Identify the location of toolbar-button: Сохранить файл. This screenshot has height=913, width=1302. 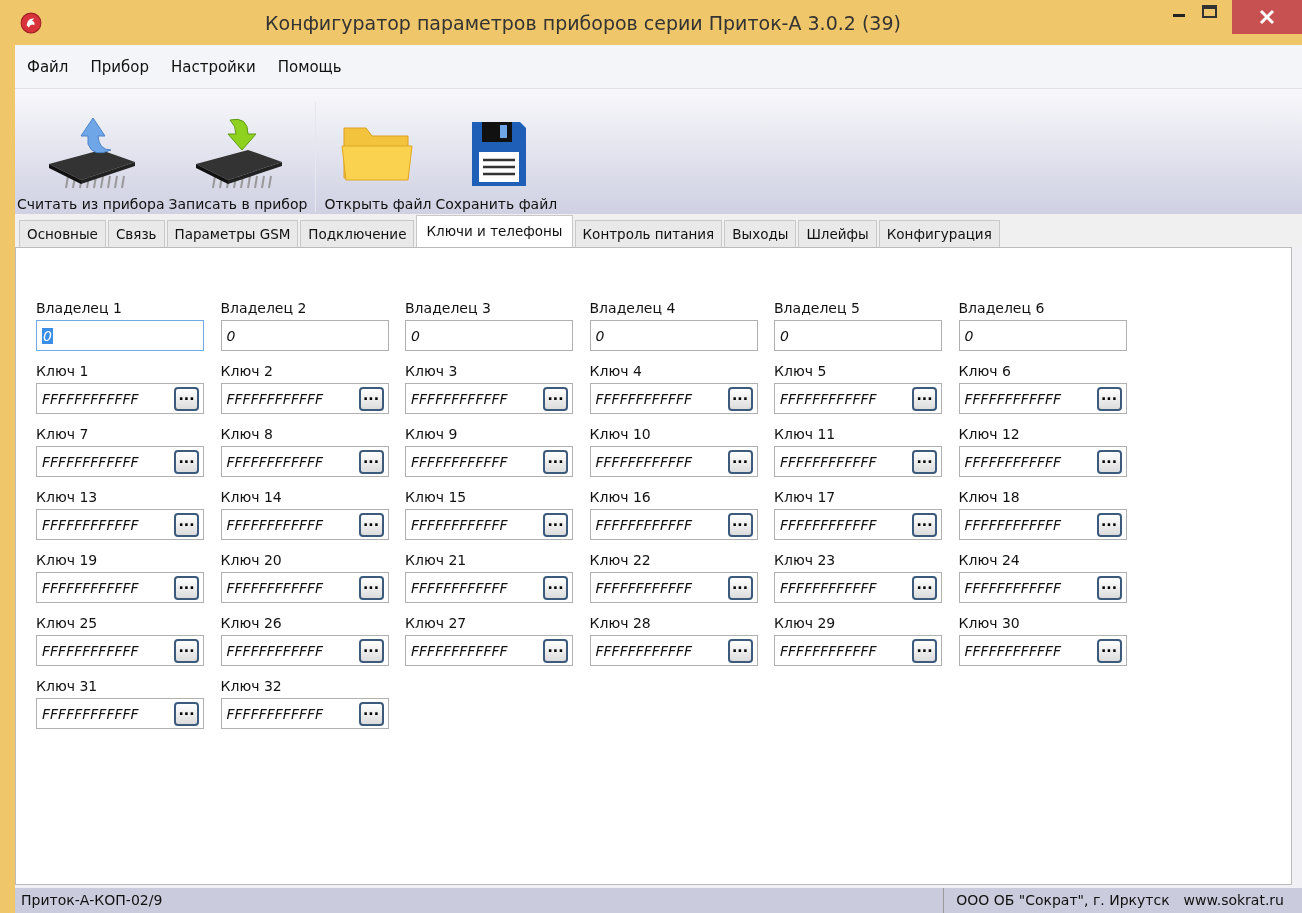
(496, 163).